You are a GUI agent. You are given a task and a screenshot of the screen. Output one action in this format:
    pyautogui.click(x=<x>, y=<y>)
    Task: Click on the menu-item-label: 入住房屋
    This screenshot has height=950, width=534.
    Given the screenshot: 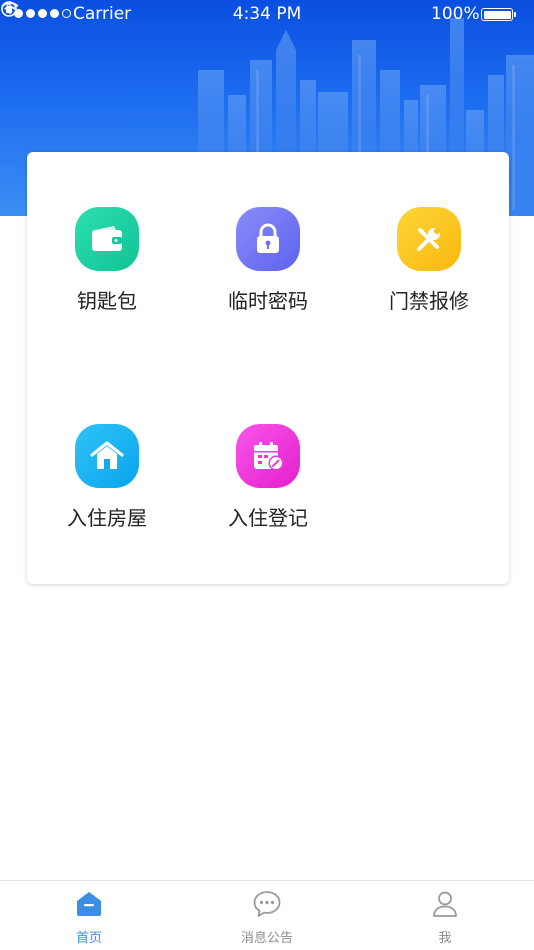 What is the action you would take?
    pyautogui.click(x=107, y=518)
    